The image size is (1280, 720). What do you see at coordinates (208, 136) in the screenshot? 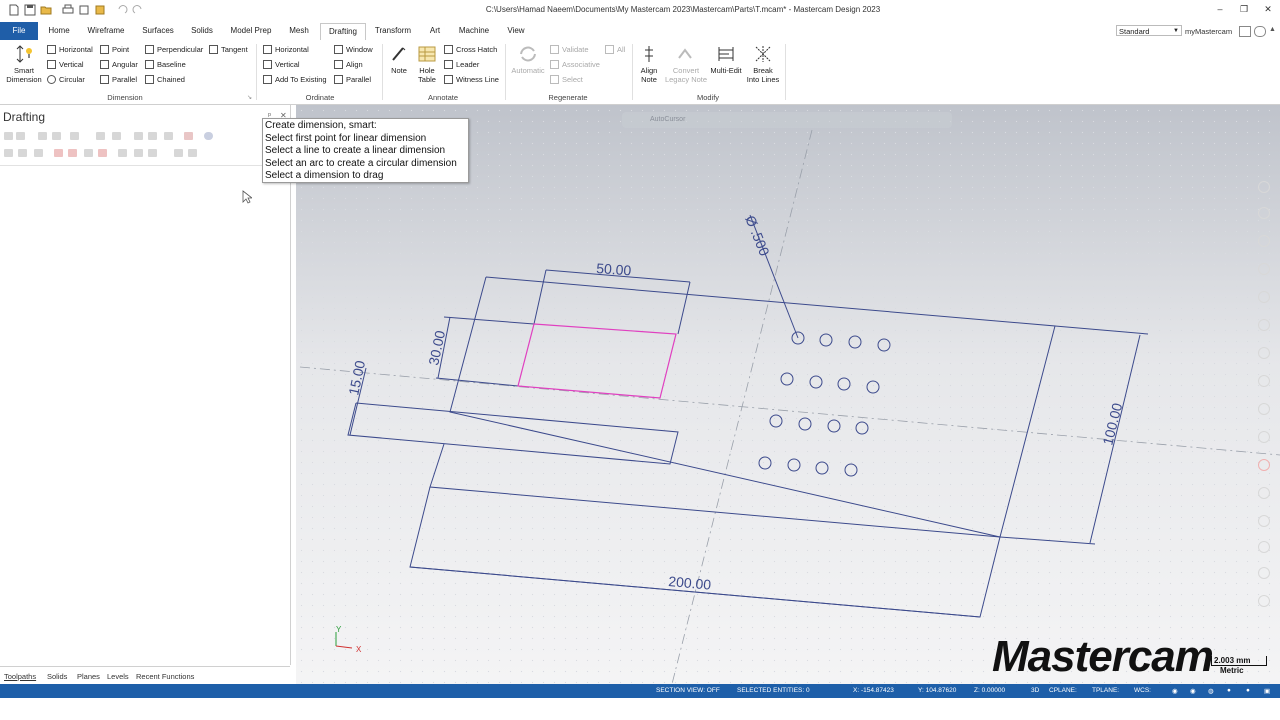
I see `help-circle-icon` at bounding box center [208, 136].